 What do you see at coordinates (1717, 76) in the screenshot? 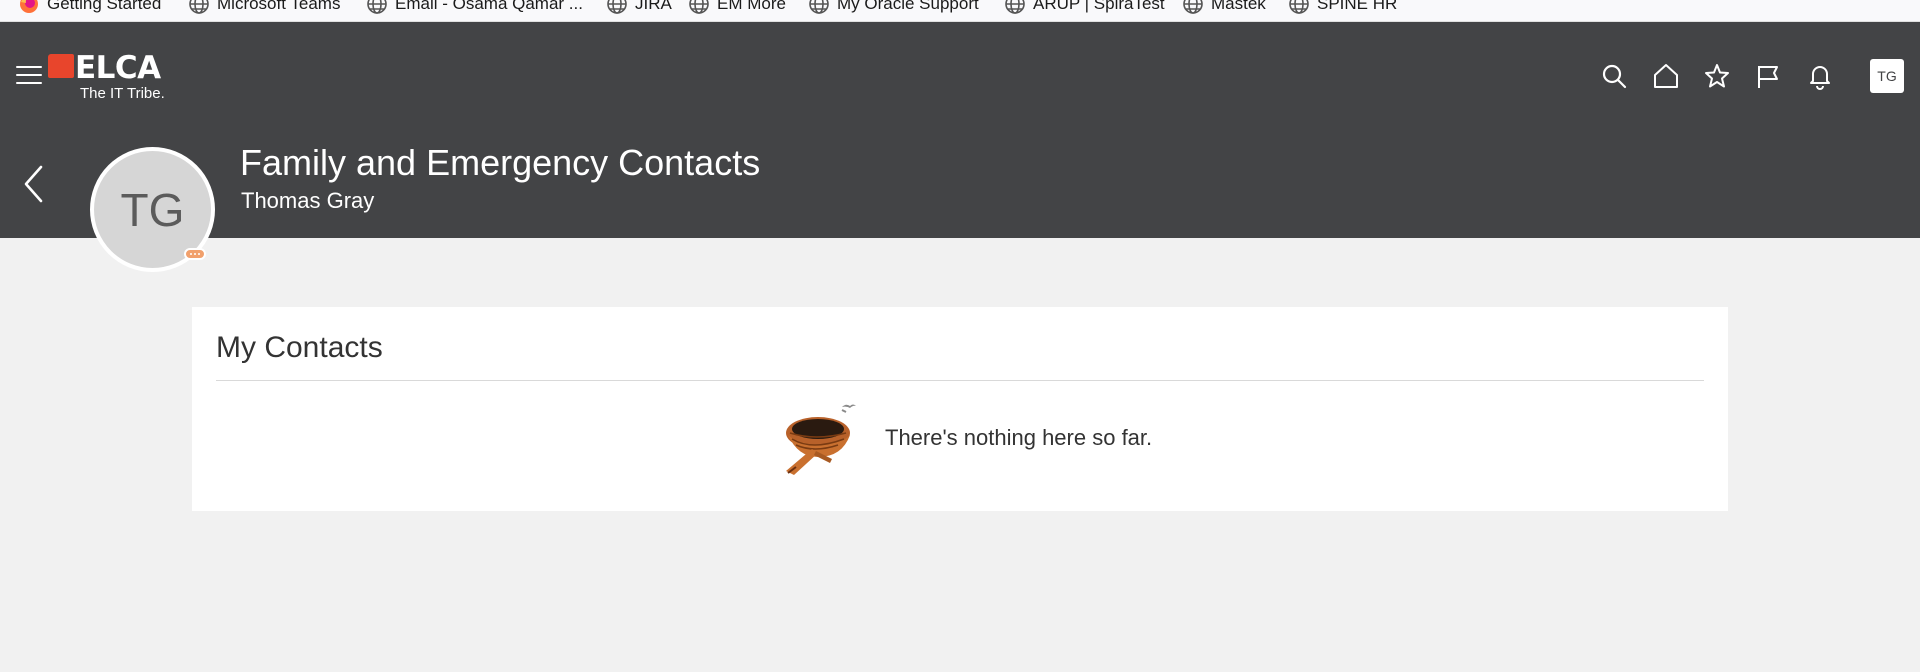
I see `favorites-star-icon` at bounding box center [1717, 76].